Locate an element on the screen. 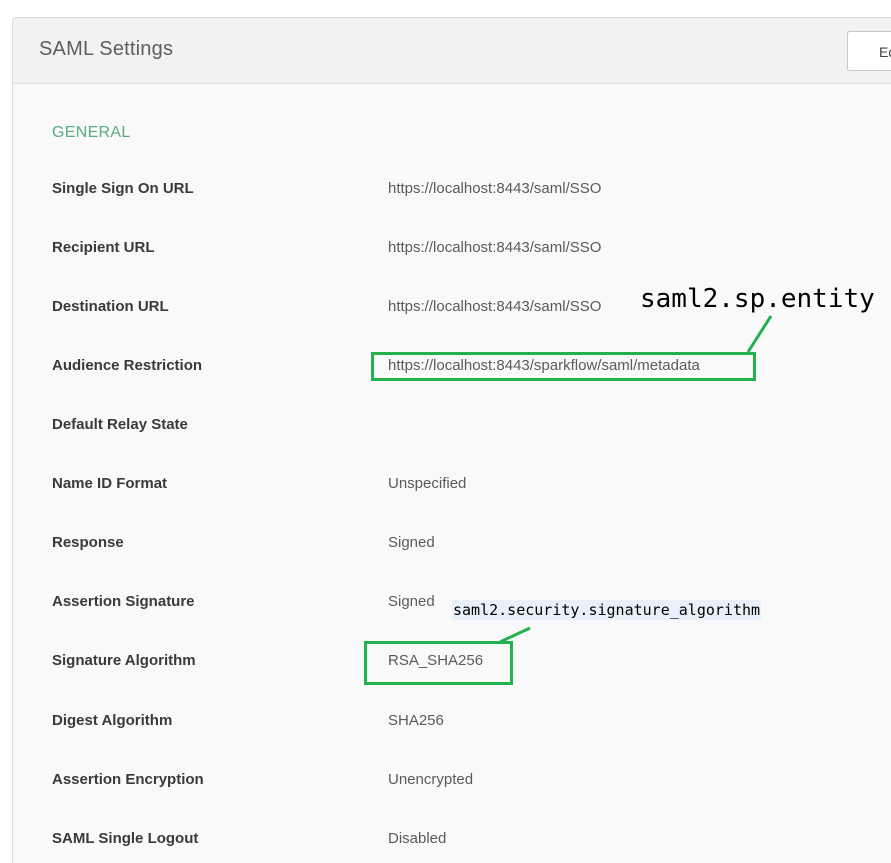  signature-callout-pointer is located at coordinates (515, 635).